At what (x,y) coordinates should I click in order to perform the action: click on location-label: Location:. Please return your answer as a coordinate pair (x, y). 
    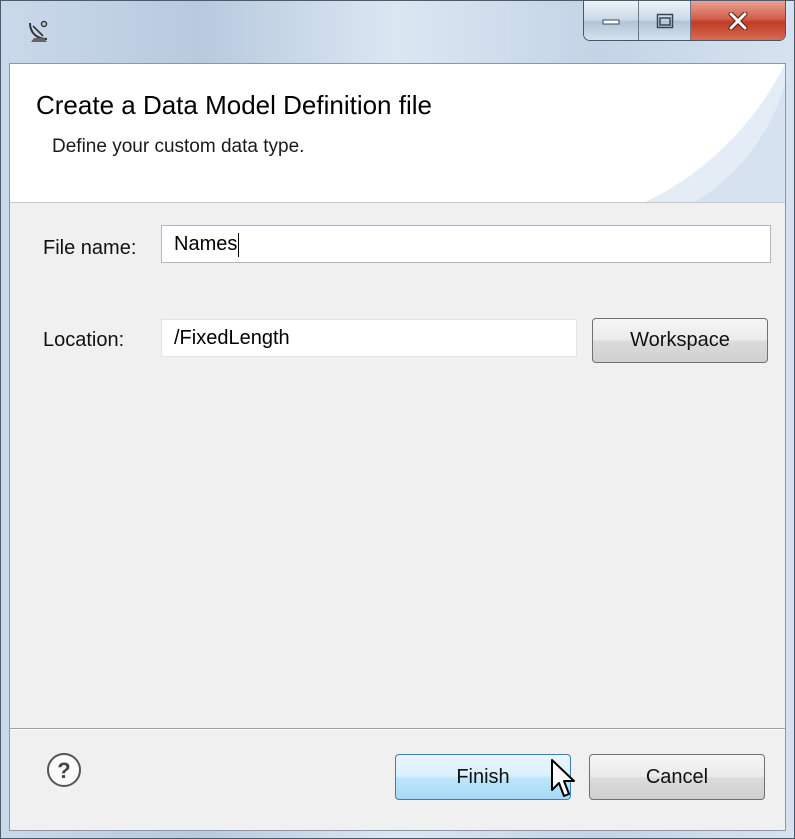
    Looking at the image, I should click on (84, 340).